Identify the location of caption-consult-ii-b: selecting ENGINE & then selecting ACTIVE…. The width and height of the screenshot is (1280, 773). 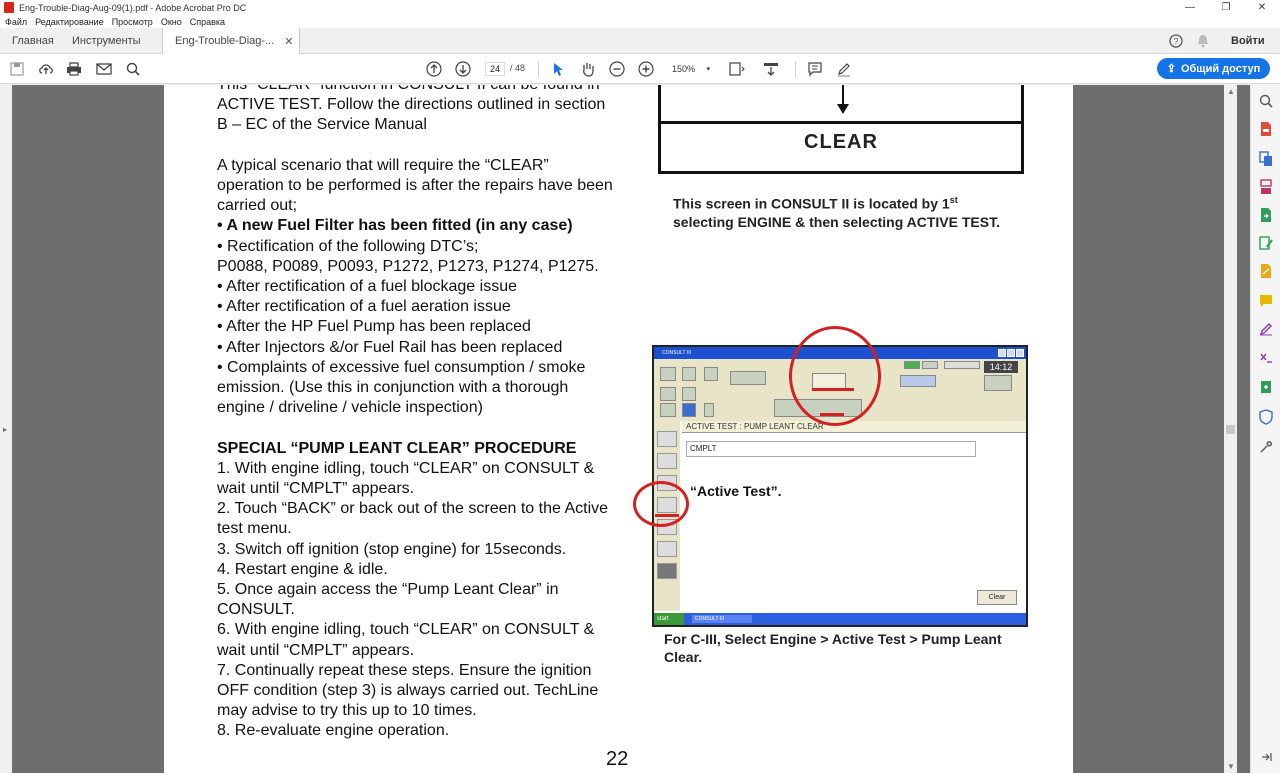
(836, 221).